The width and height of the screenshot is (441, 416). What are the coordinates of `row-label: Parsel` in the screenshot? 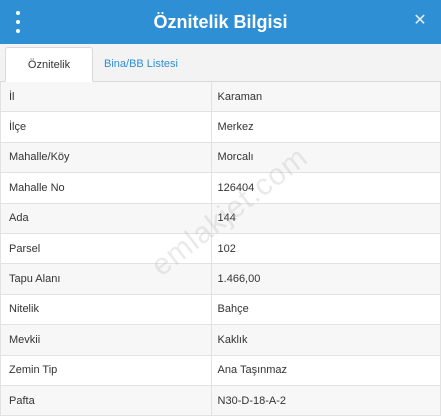 It's located at (25, 248).